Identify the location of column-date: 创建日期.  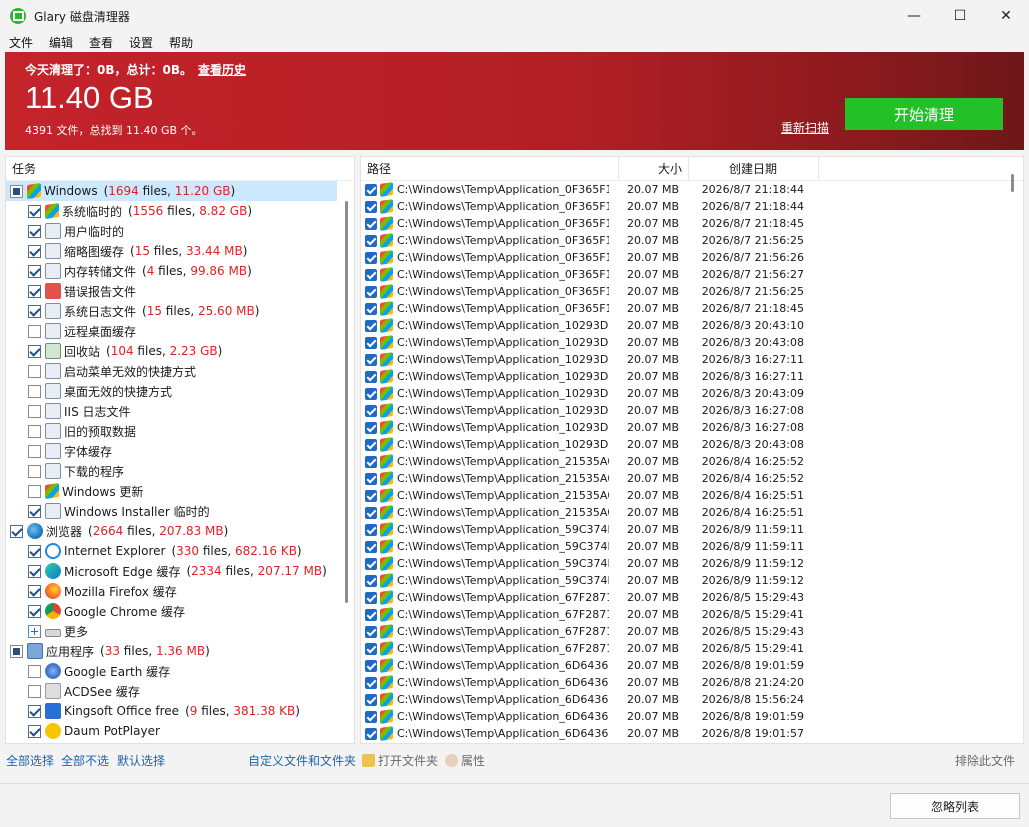
(754, 168).